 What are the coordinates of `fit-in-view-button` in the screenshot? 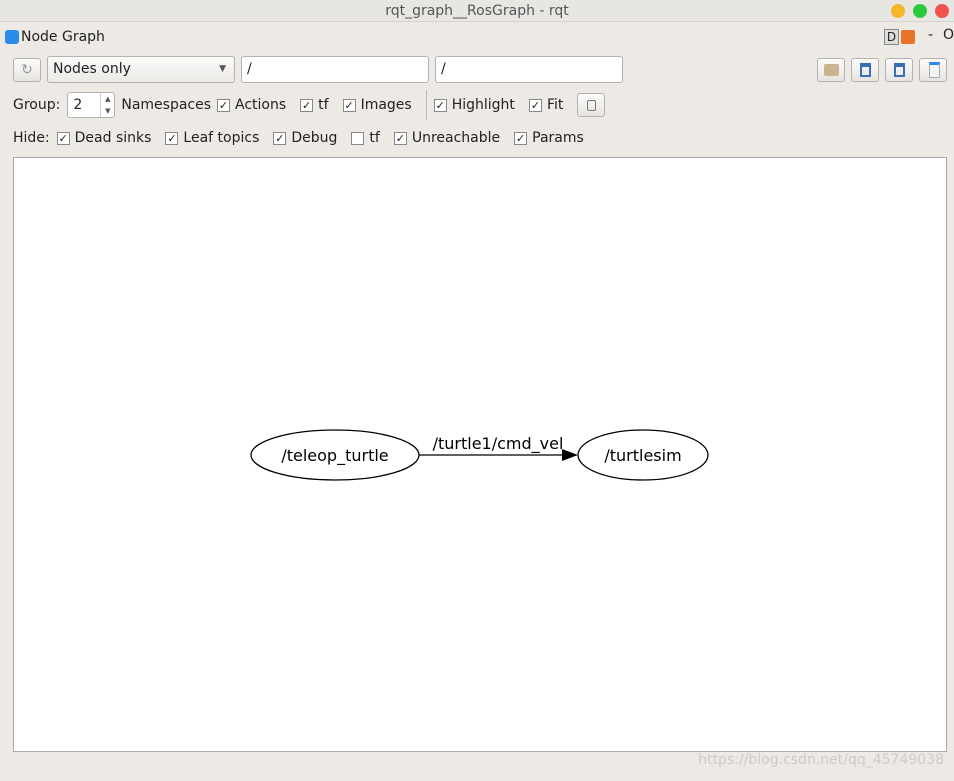 It's located at (591, 105).